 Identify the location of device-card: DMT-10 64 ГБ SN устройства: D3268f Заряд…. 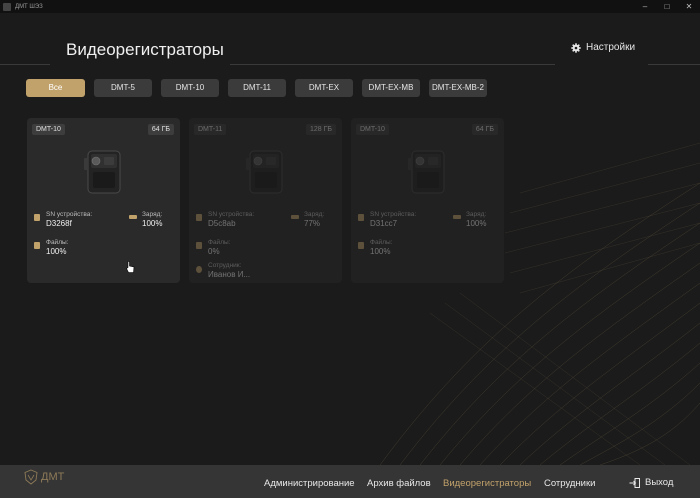
(103, 200).